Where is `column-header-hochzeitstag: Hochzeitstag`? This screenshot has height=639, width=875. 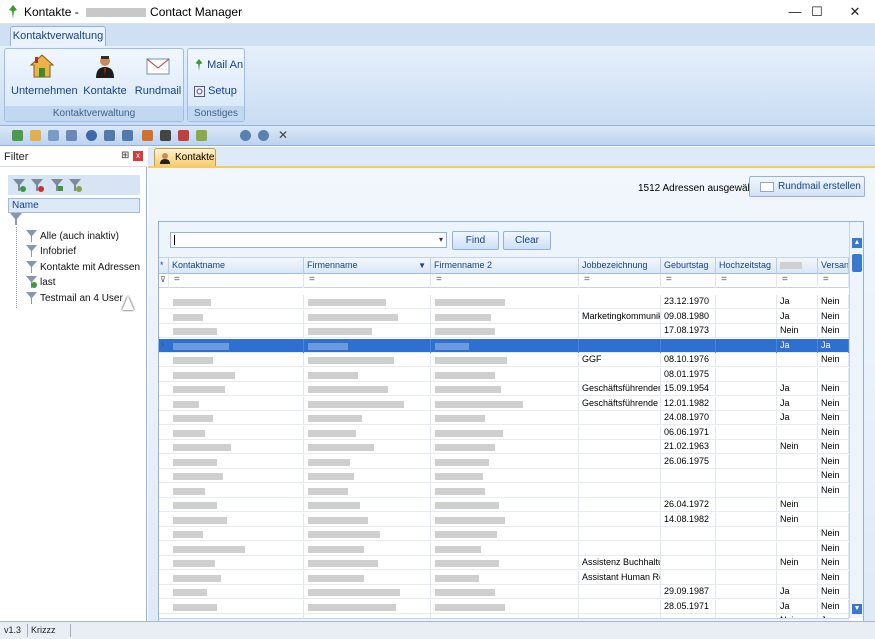
column-header-hochzeitstag: Hochzeitstag is located at coordinates (746, 266).